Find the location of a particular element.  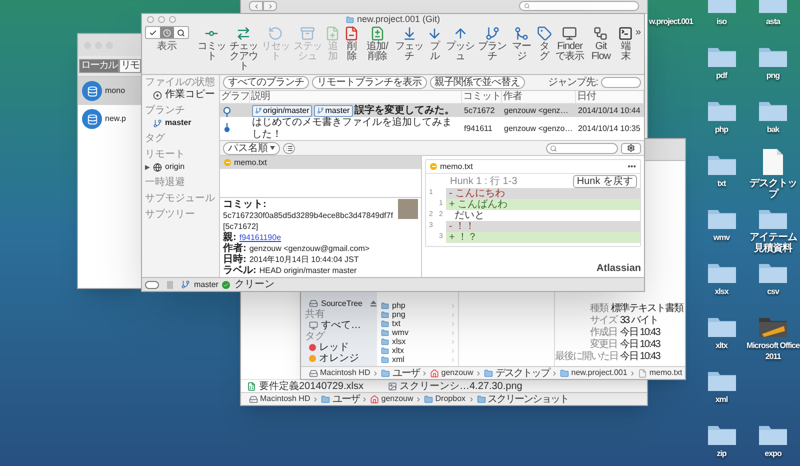

toolbar-button: プル is located at coordinates (435, 44).